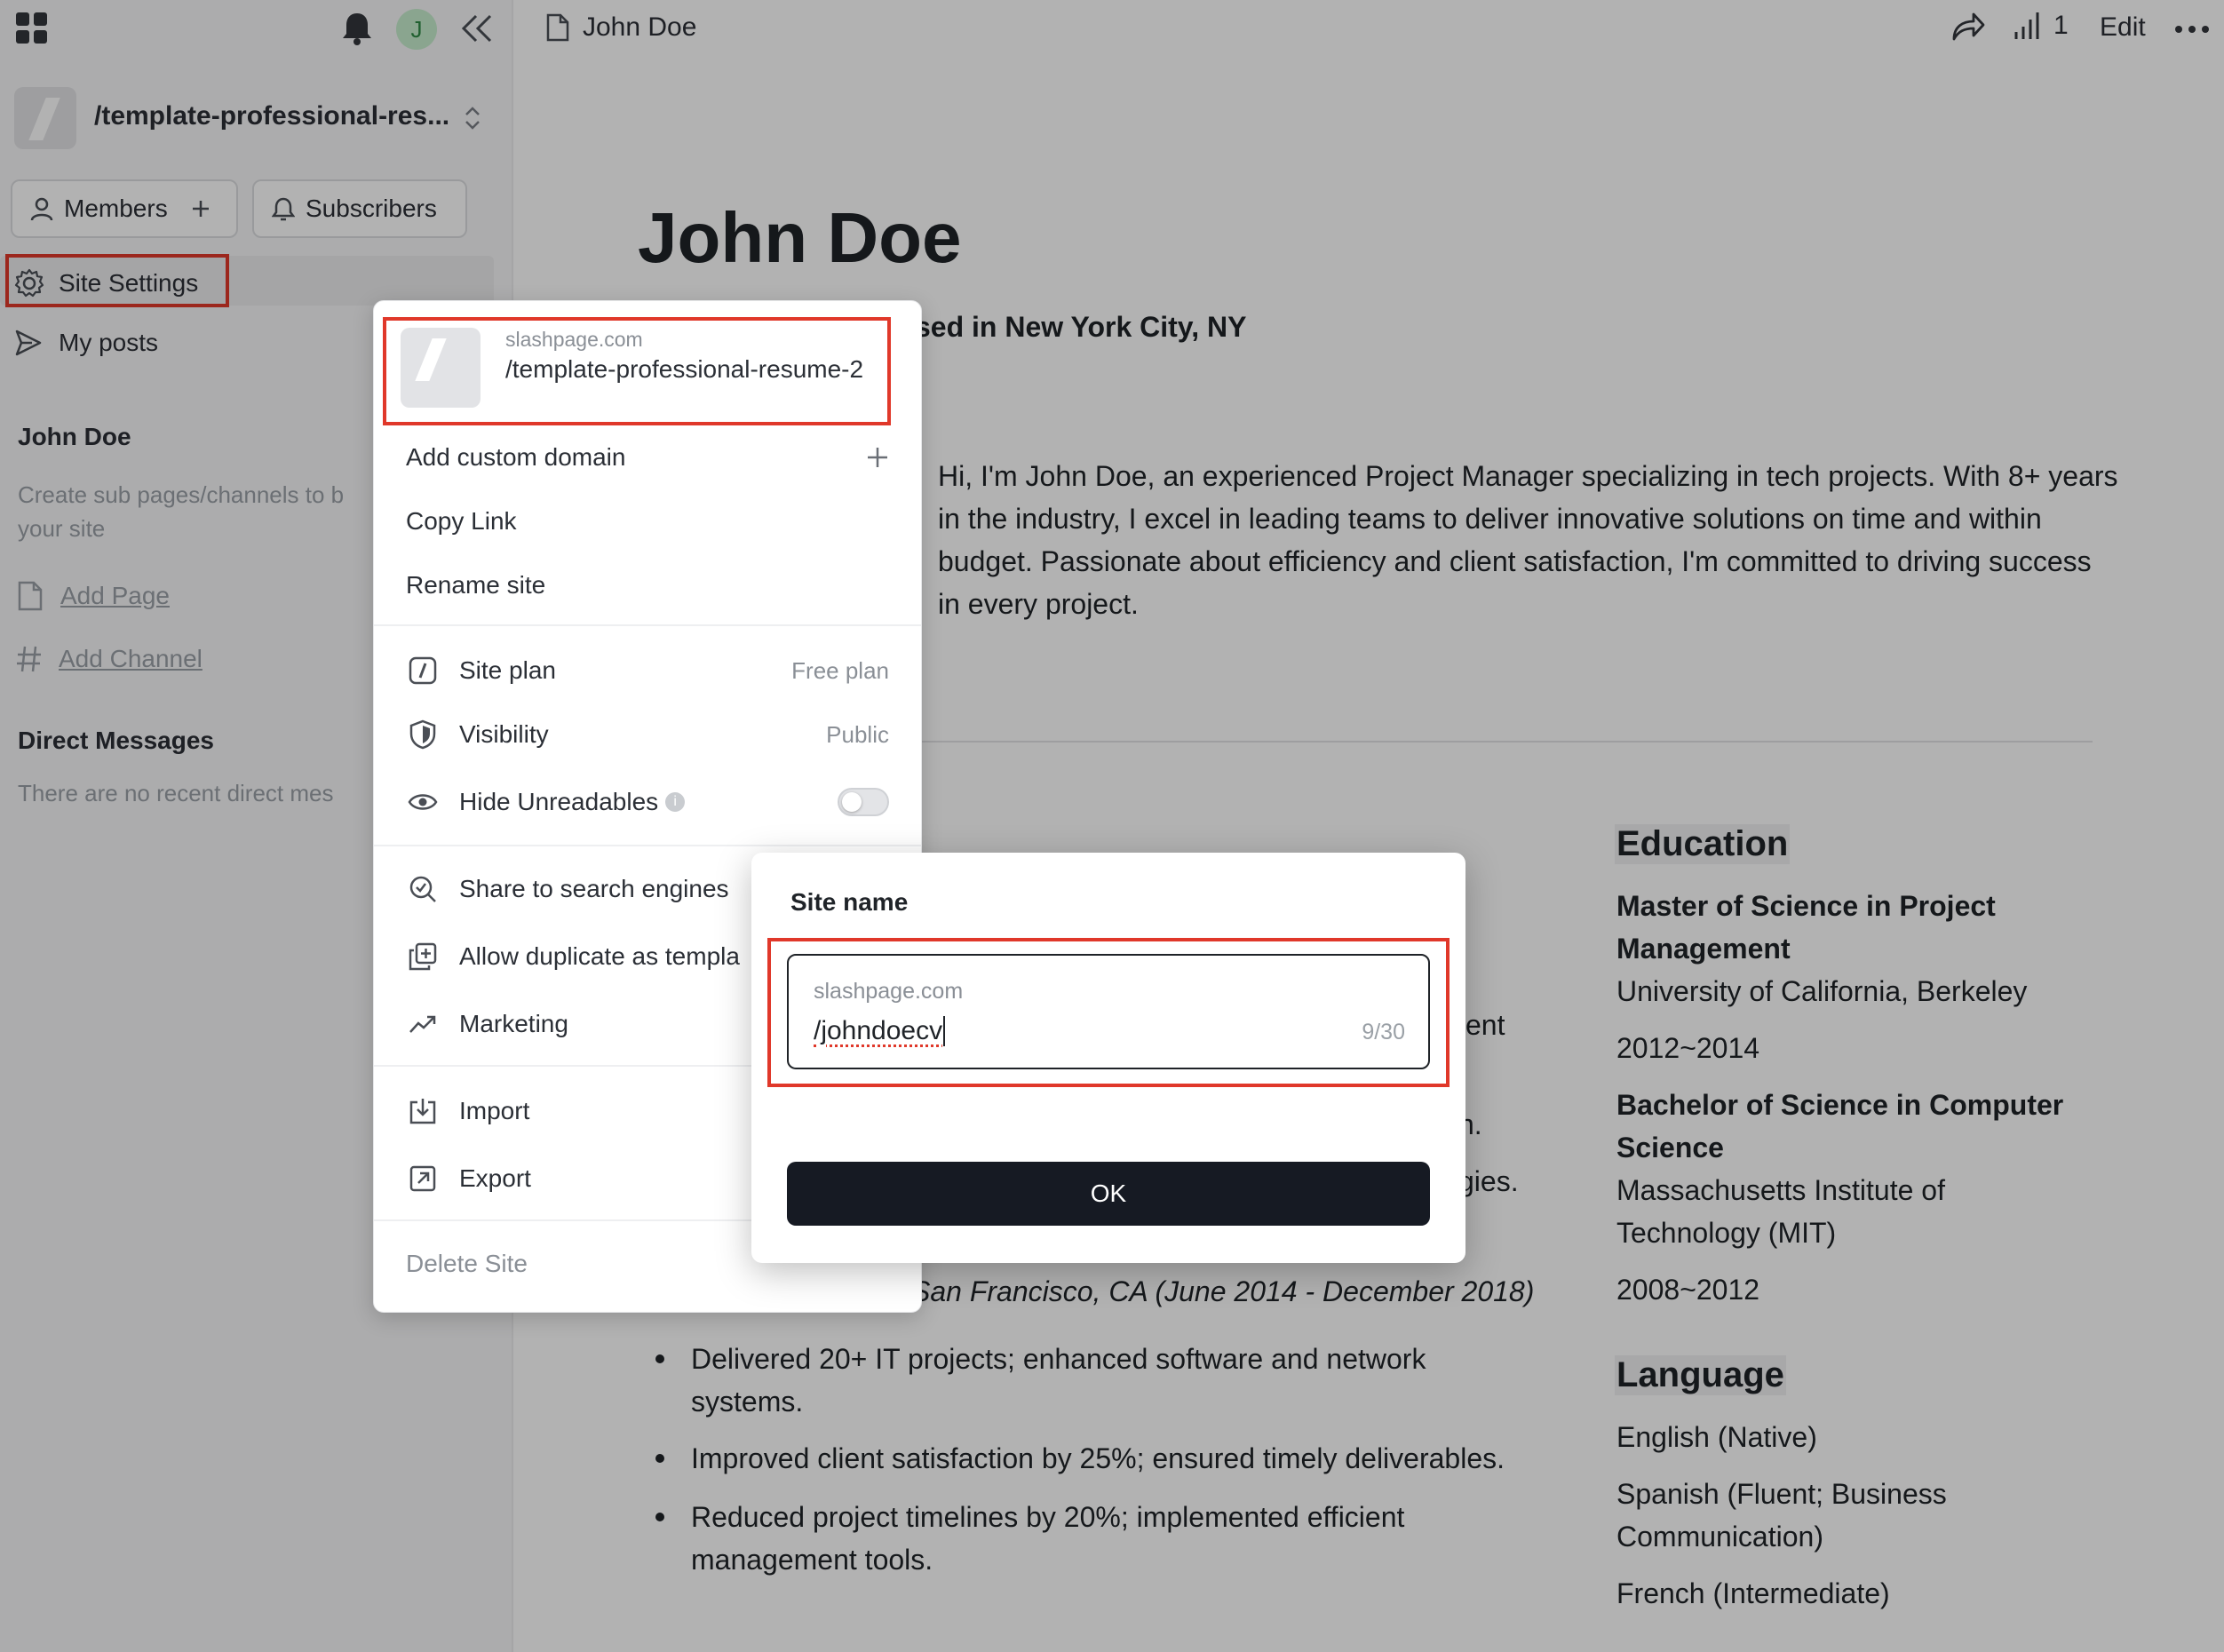  What do you see at coordinates (648, 585) in the screenshot?
I see `rename-site-item: Rename site` at bounding box center [648, 585].